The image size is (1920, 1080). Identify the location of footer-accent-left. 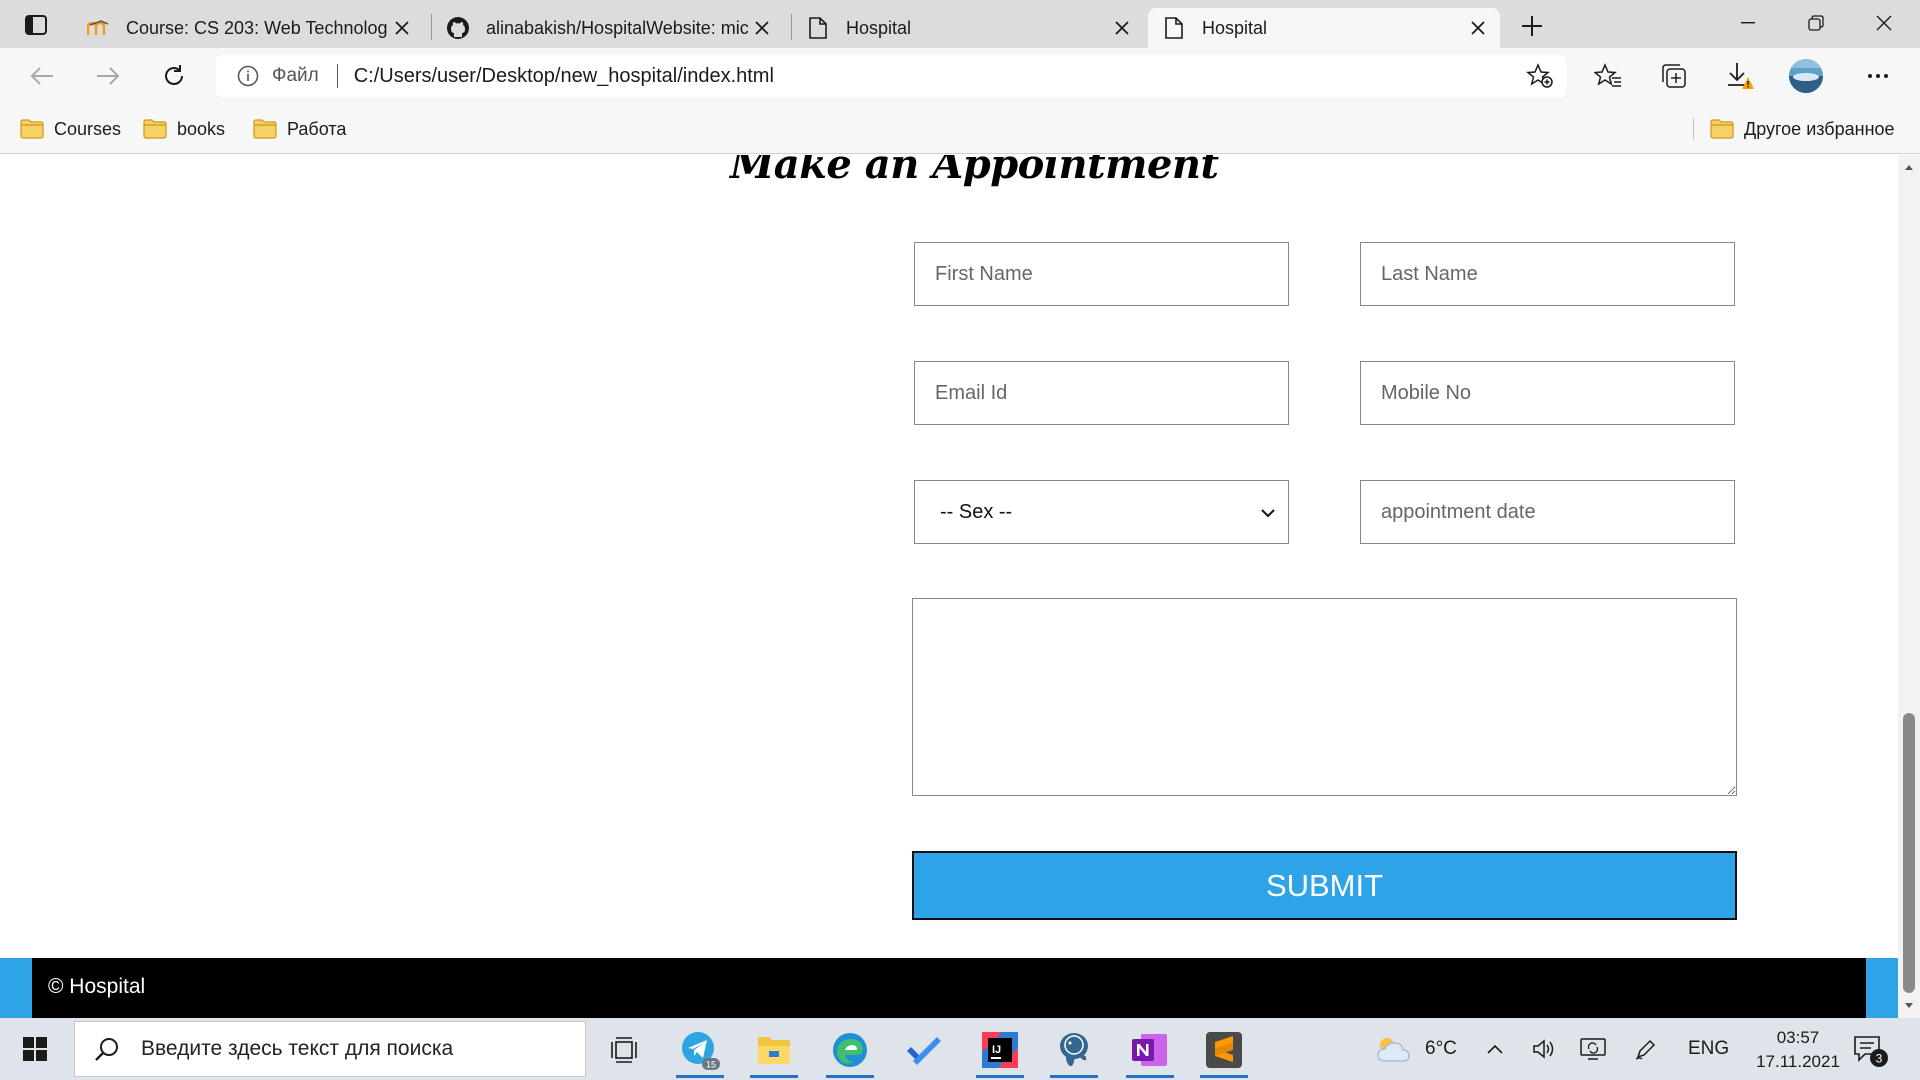
(16, 988).